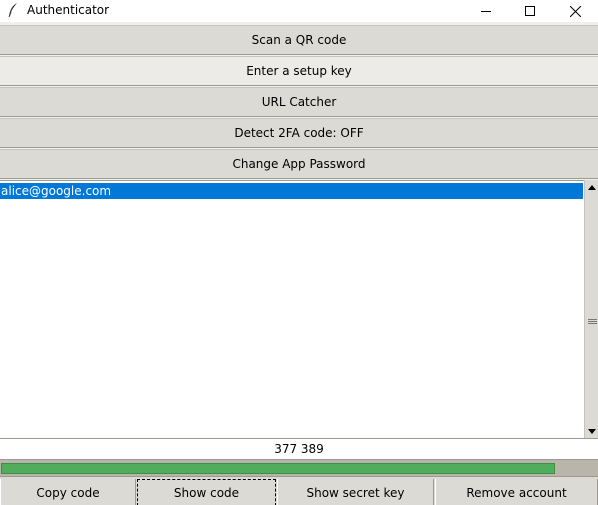 The width and height of the screenshot is (598, 505). I want to click on close-button, so click(575, 11).